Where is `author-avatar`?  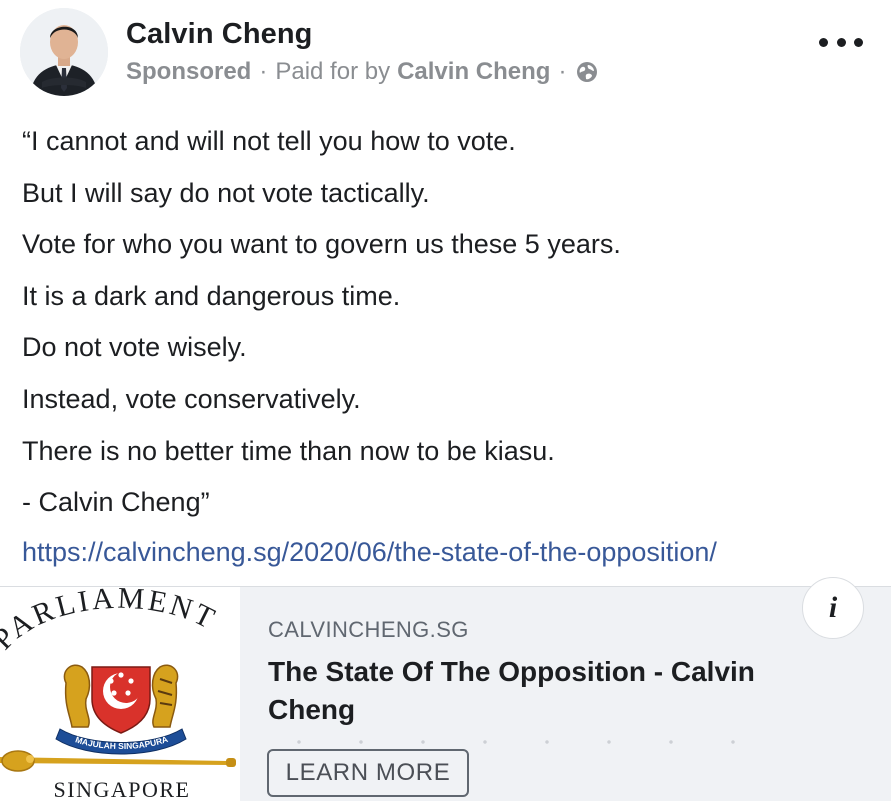 author-avatar is located at coordinates (64, 52).